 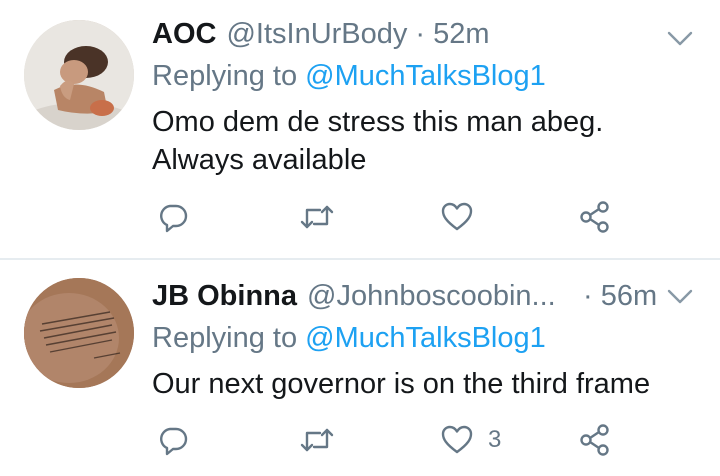 What do you see at coordinates (184, 34) in the screenshot?
I see `display-name: AOC` at bounding box center [184, 34].